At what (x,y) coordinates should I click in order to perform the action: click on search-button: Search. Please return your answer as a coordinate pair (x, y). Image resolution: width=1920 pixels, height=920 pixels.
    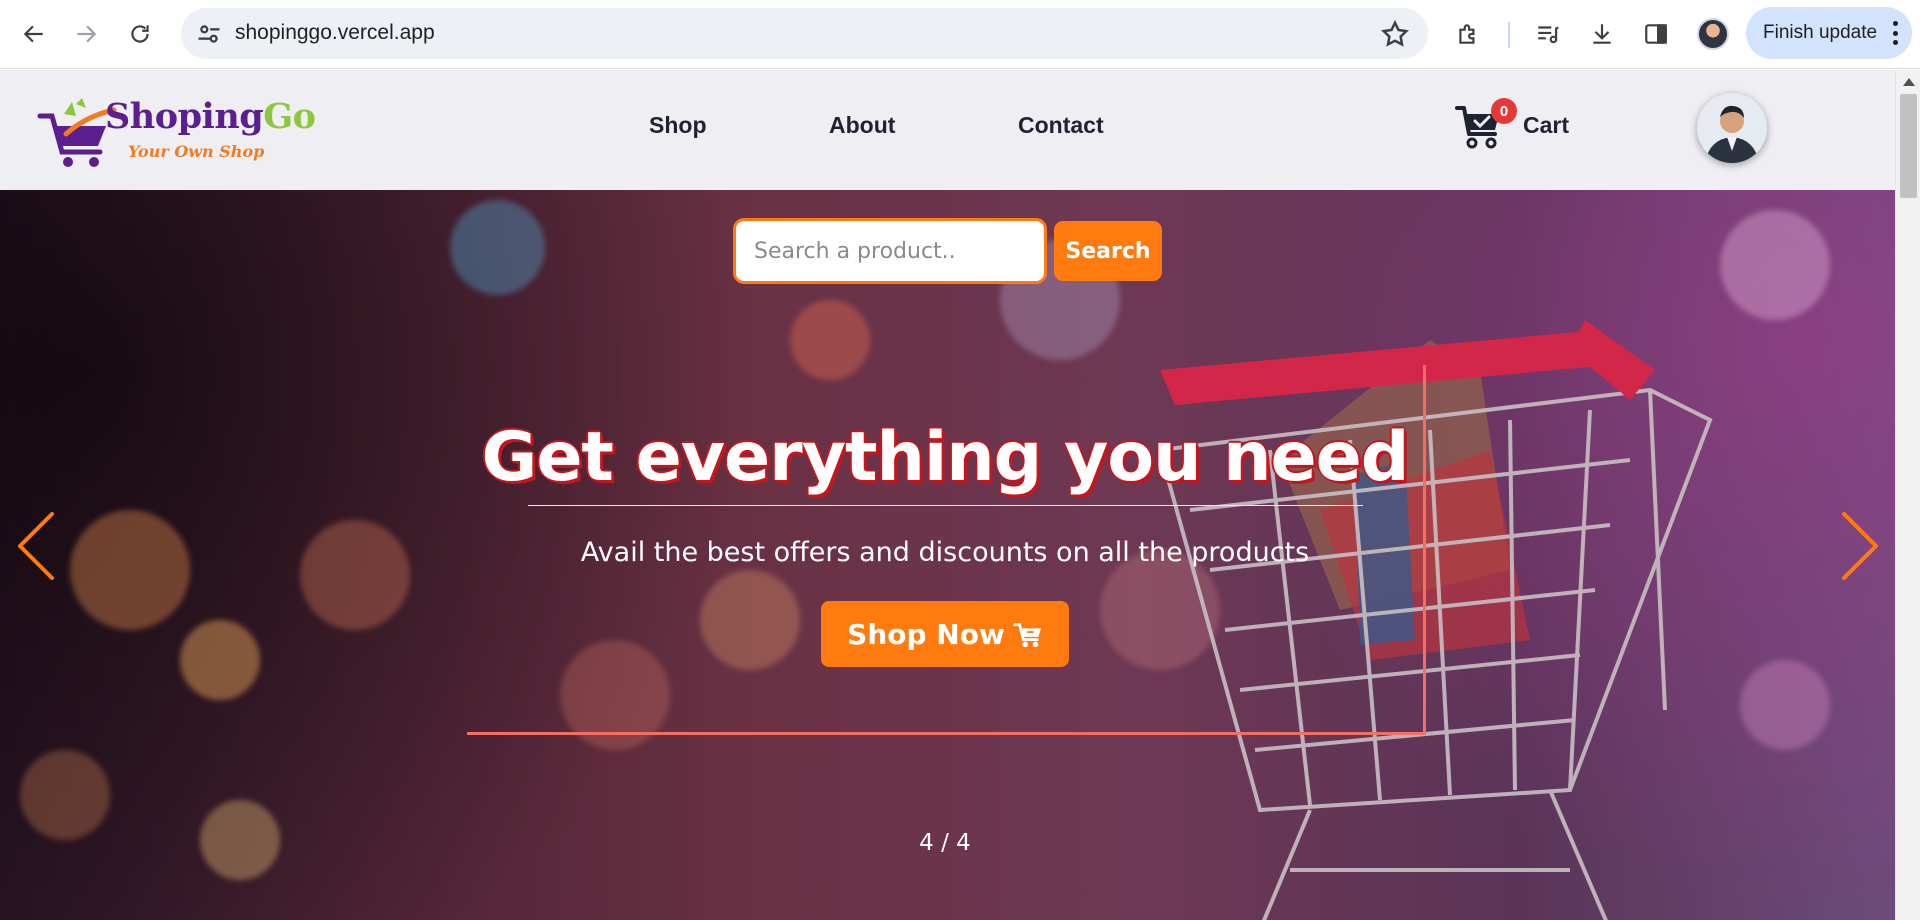
    Looking at the image, I should click on (1108, 251).